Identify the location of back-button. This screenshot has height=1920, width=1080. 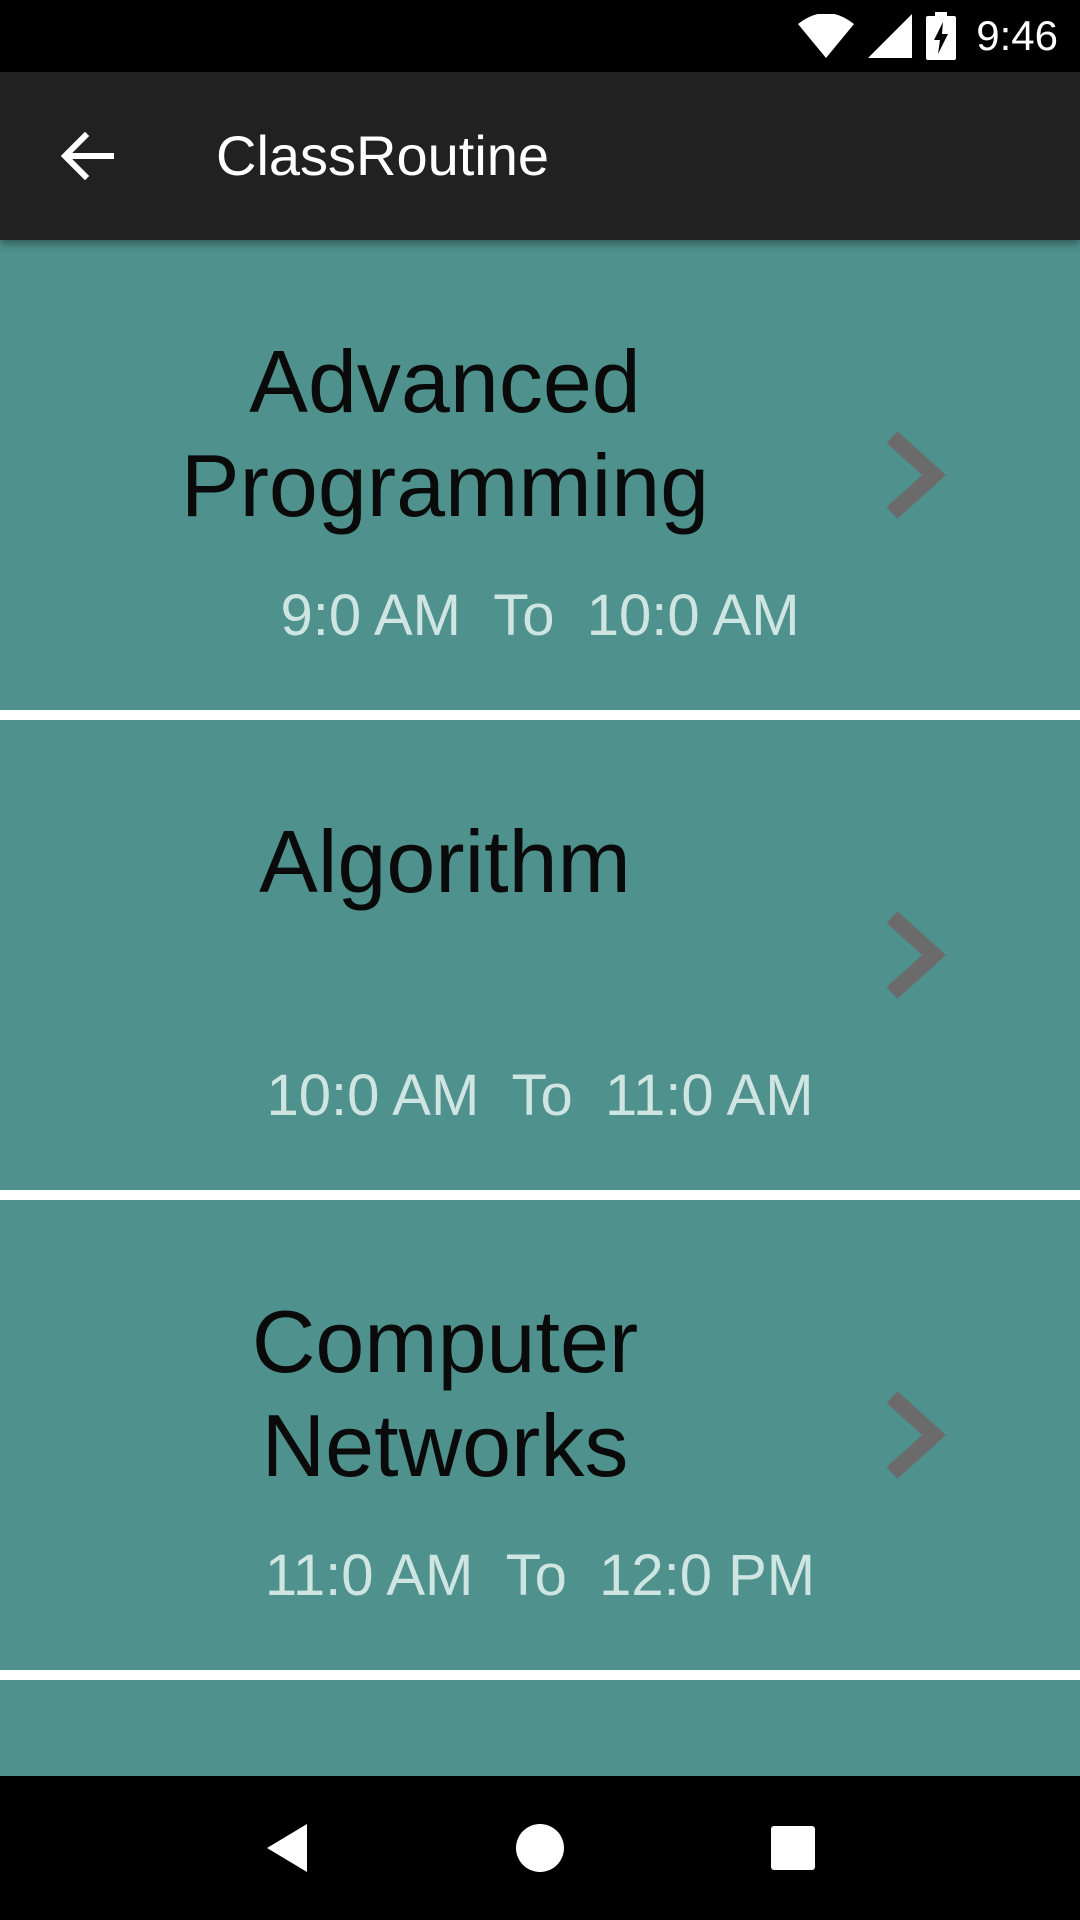
(88, 156).